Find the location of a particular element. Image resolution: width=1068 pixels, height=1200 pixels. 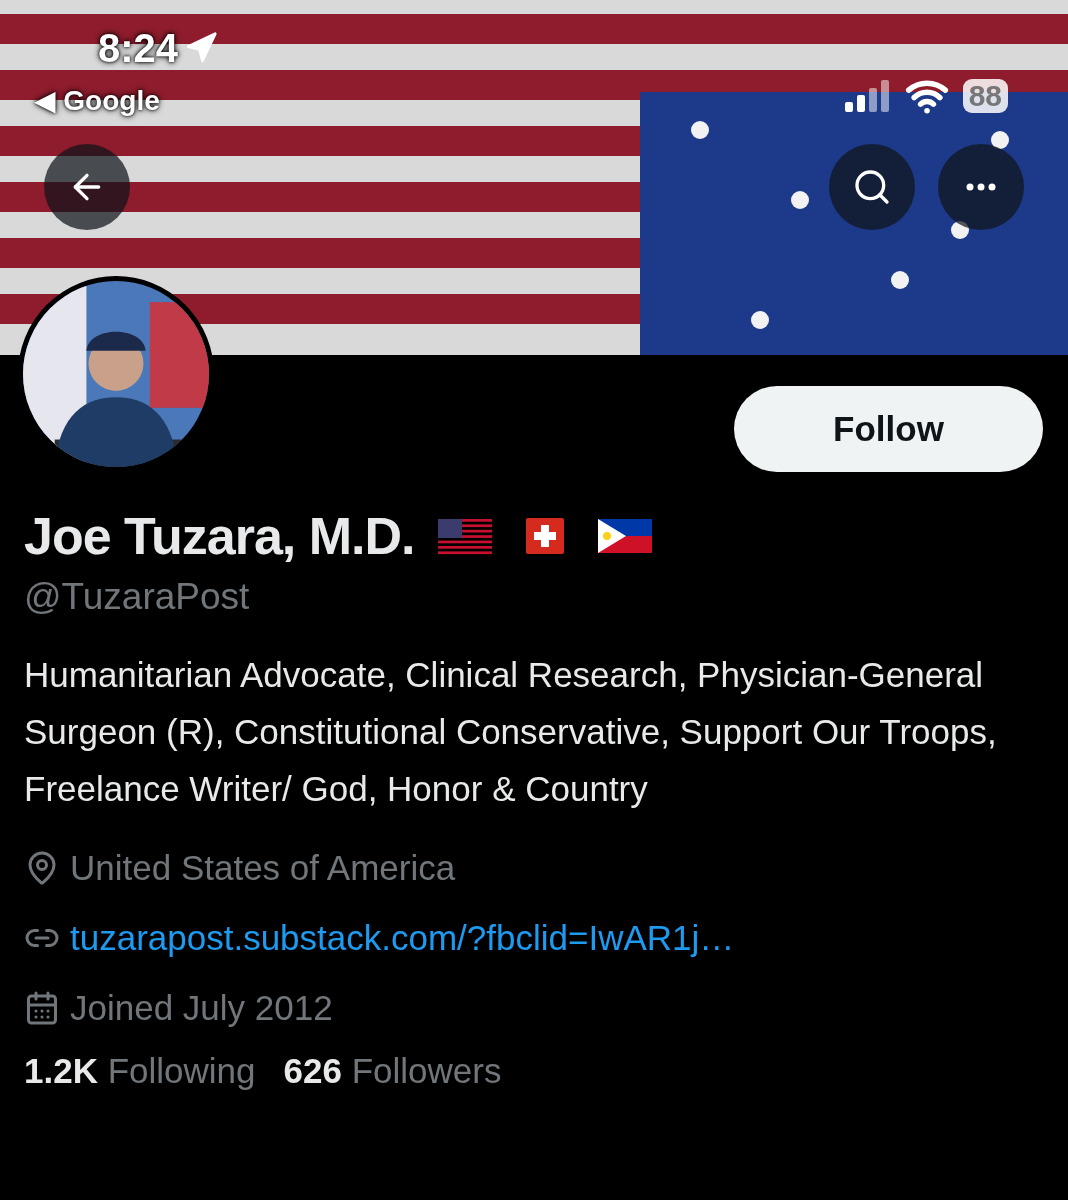

follow-stat-link: 626 Followers is located at coordinates (392, 1071).